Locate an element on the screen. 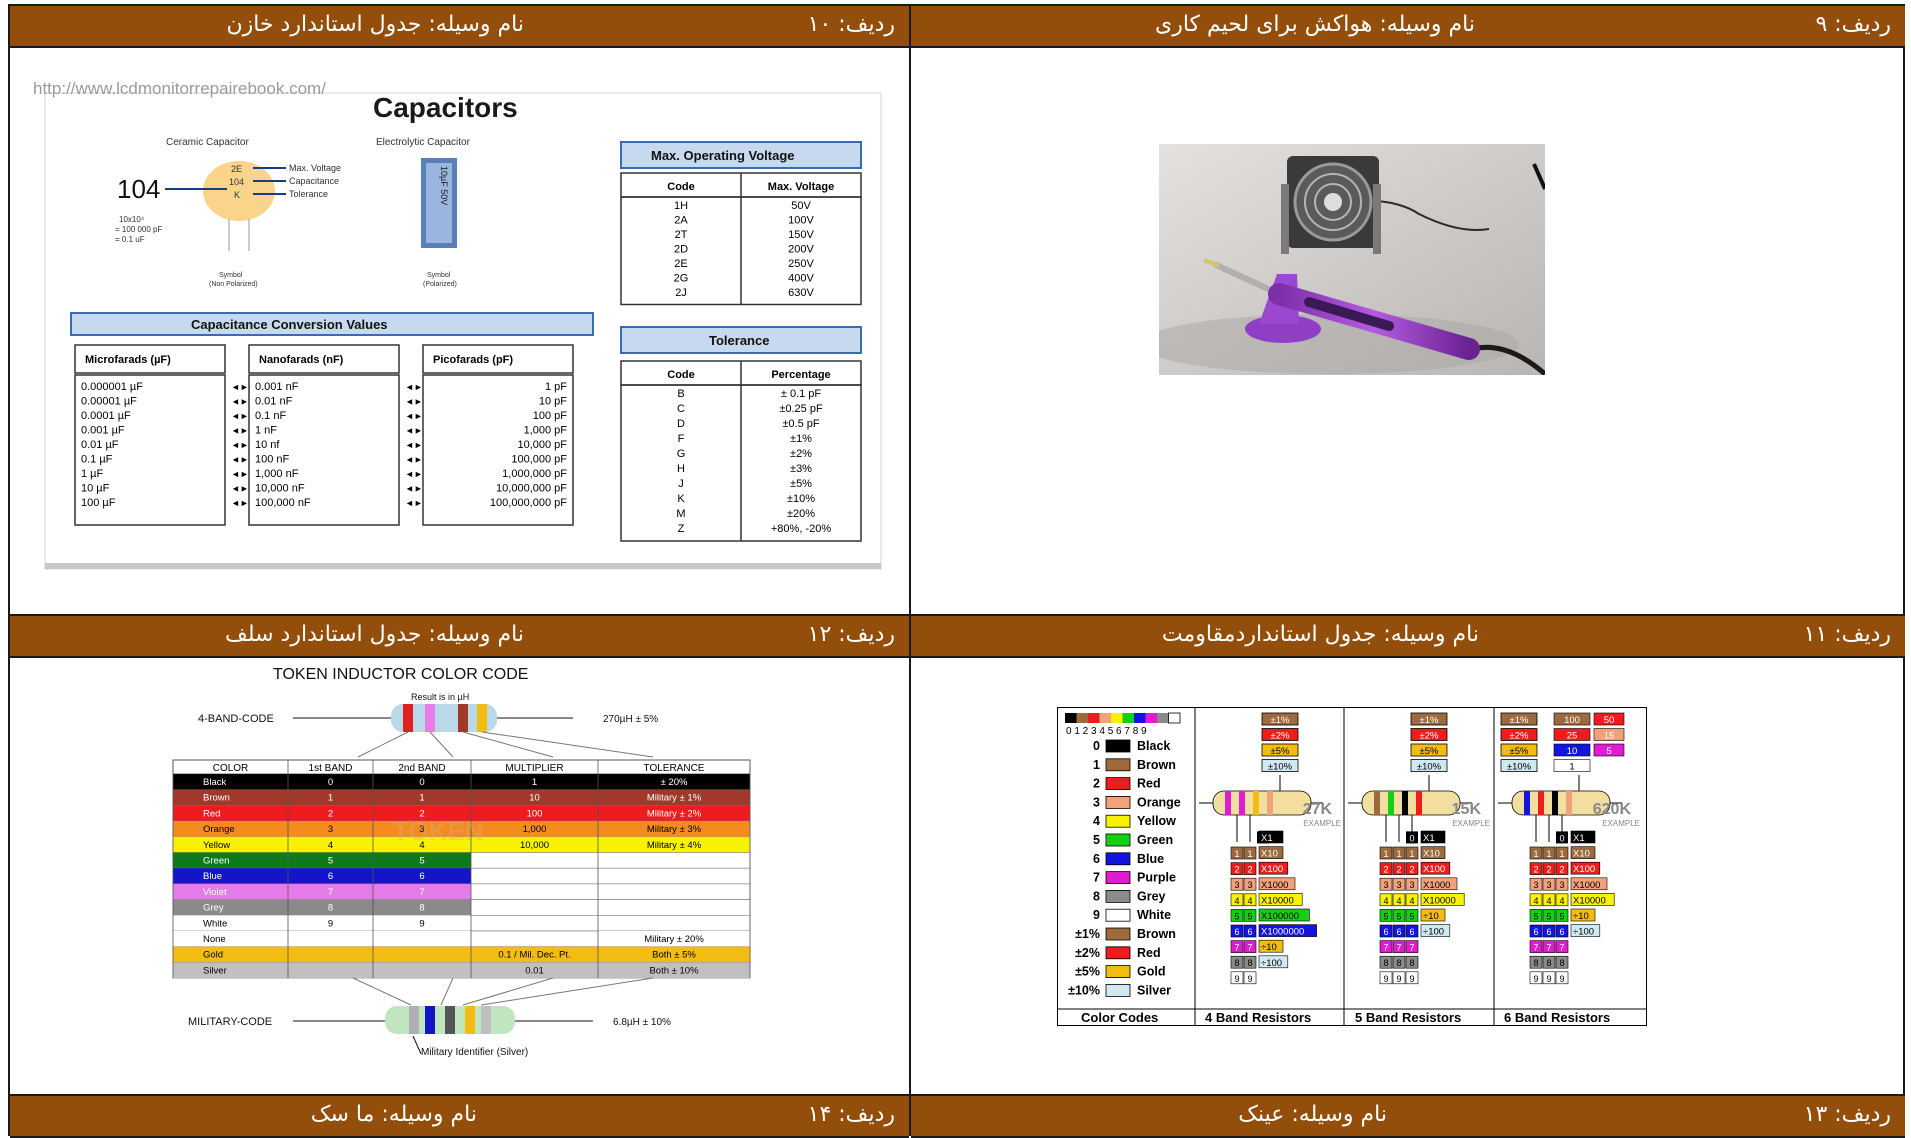  inductor-cell-text: 0.1 / Mil. Dec. Pt. is located at coordinates (534, 955).